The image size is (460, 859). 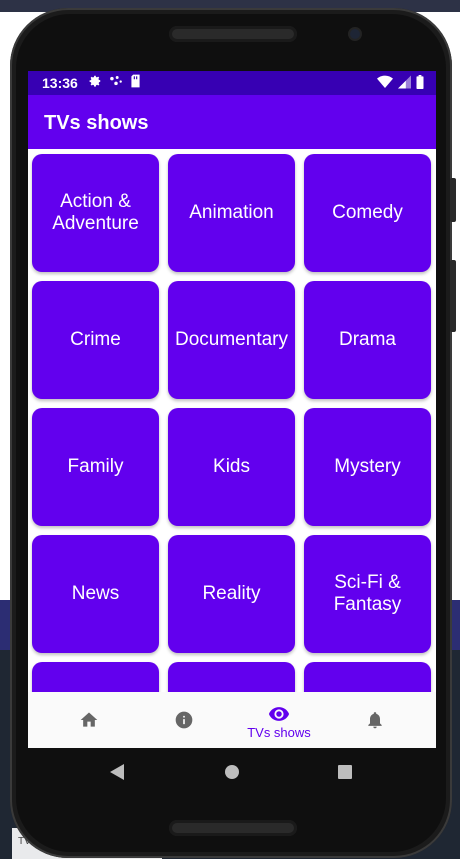 What do you see at coordinates (116, 81) in the screenshot?
I see `dots-icon` at bounding box center [116, 81].